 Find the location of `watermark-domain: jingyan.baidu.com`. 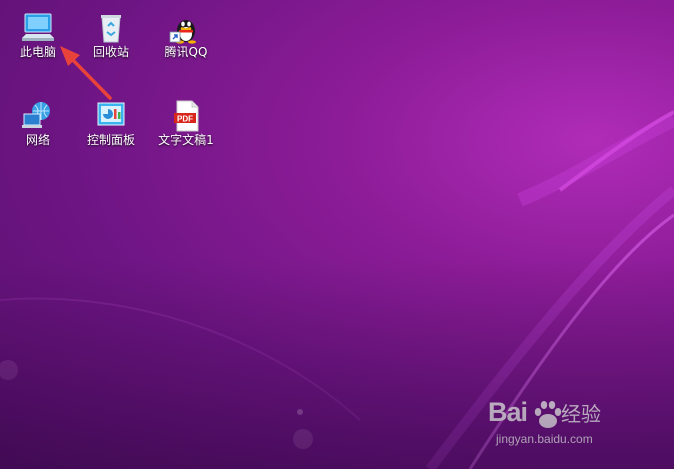

watermark-domain: jingyan.baidu.com is located at coordinates (544, 439).